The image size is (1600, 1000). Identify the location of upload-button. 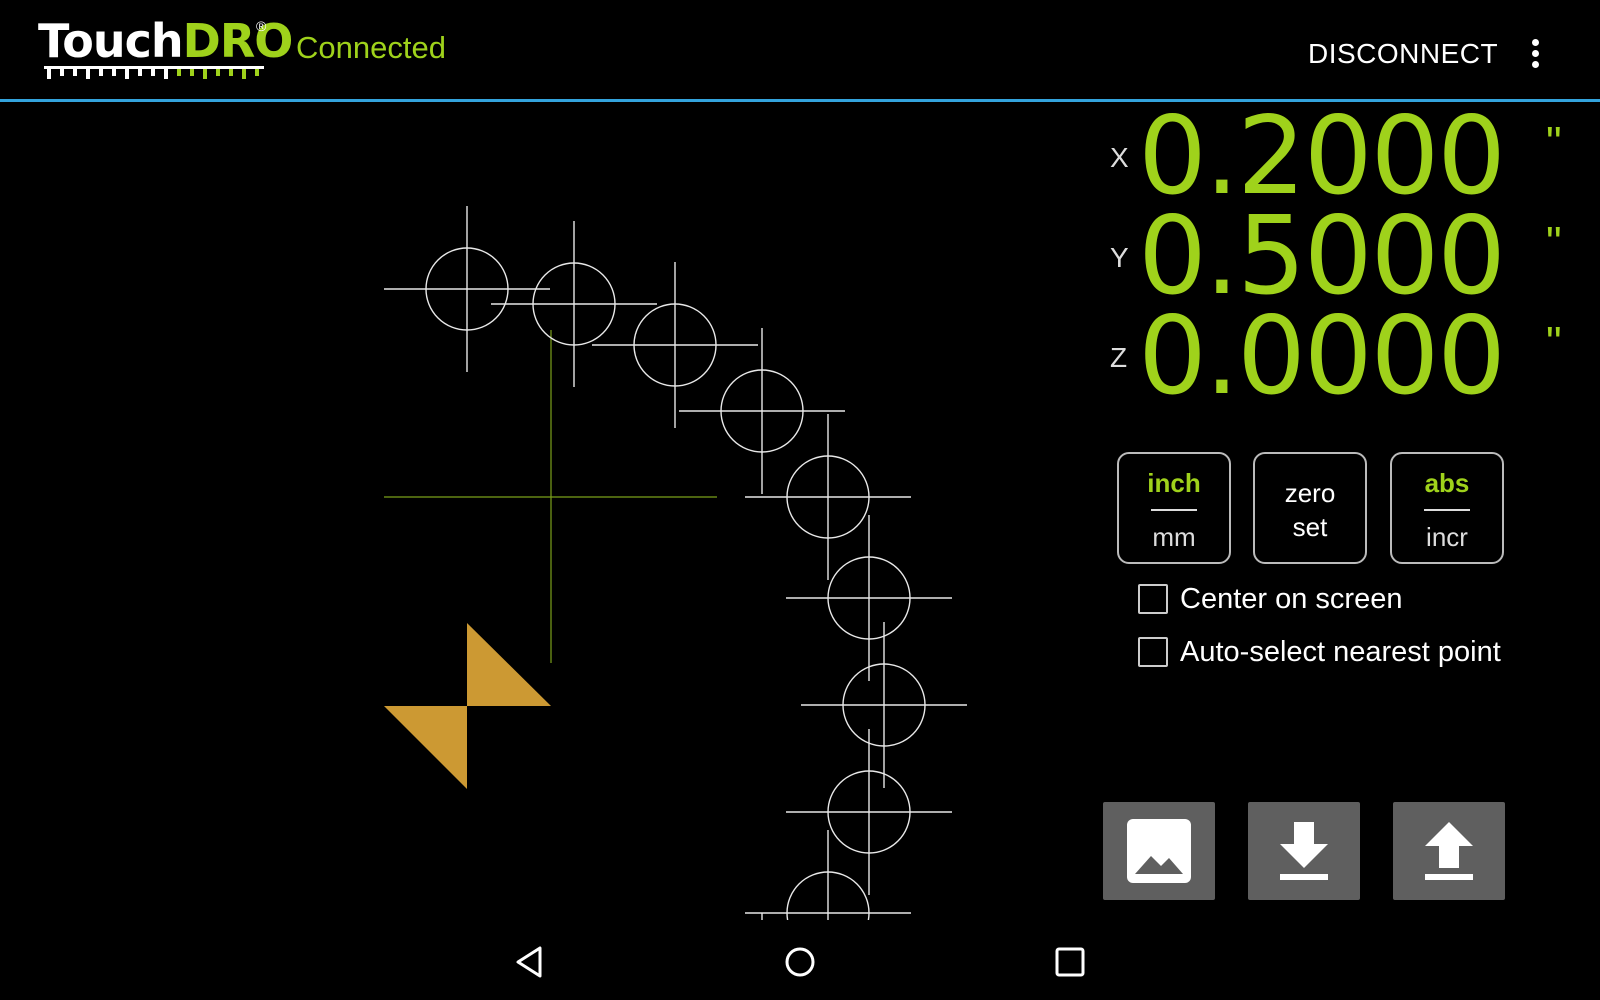
(1449, 851).